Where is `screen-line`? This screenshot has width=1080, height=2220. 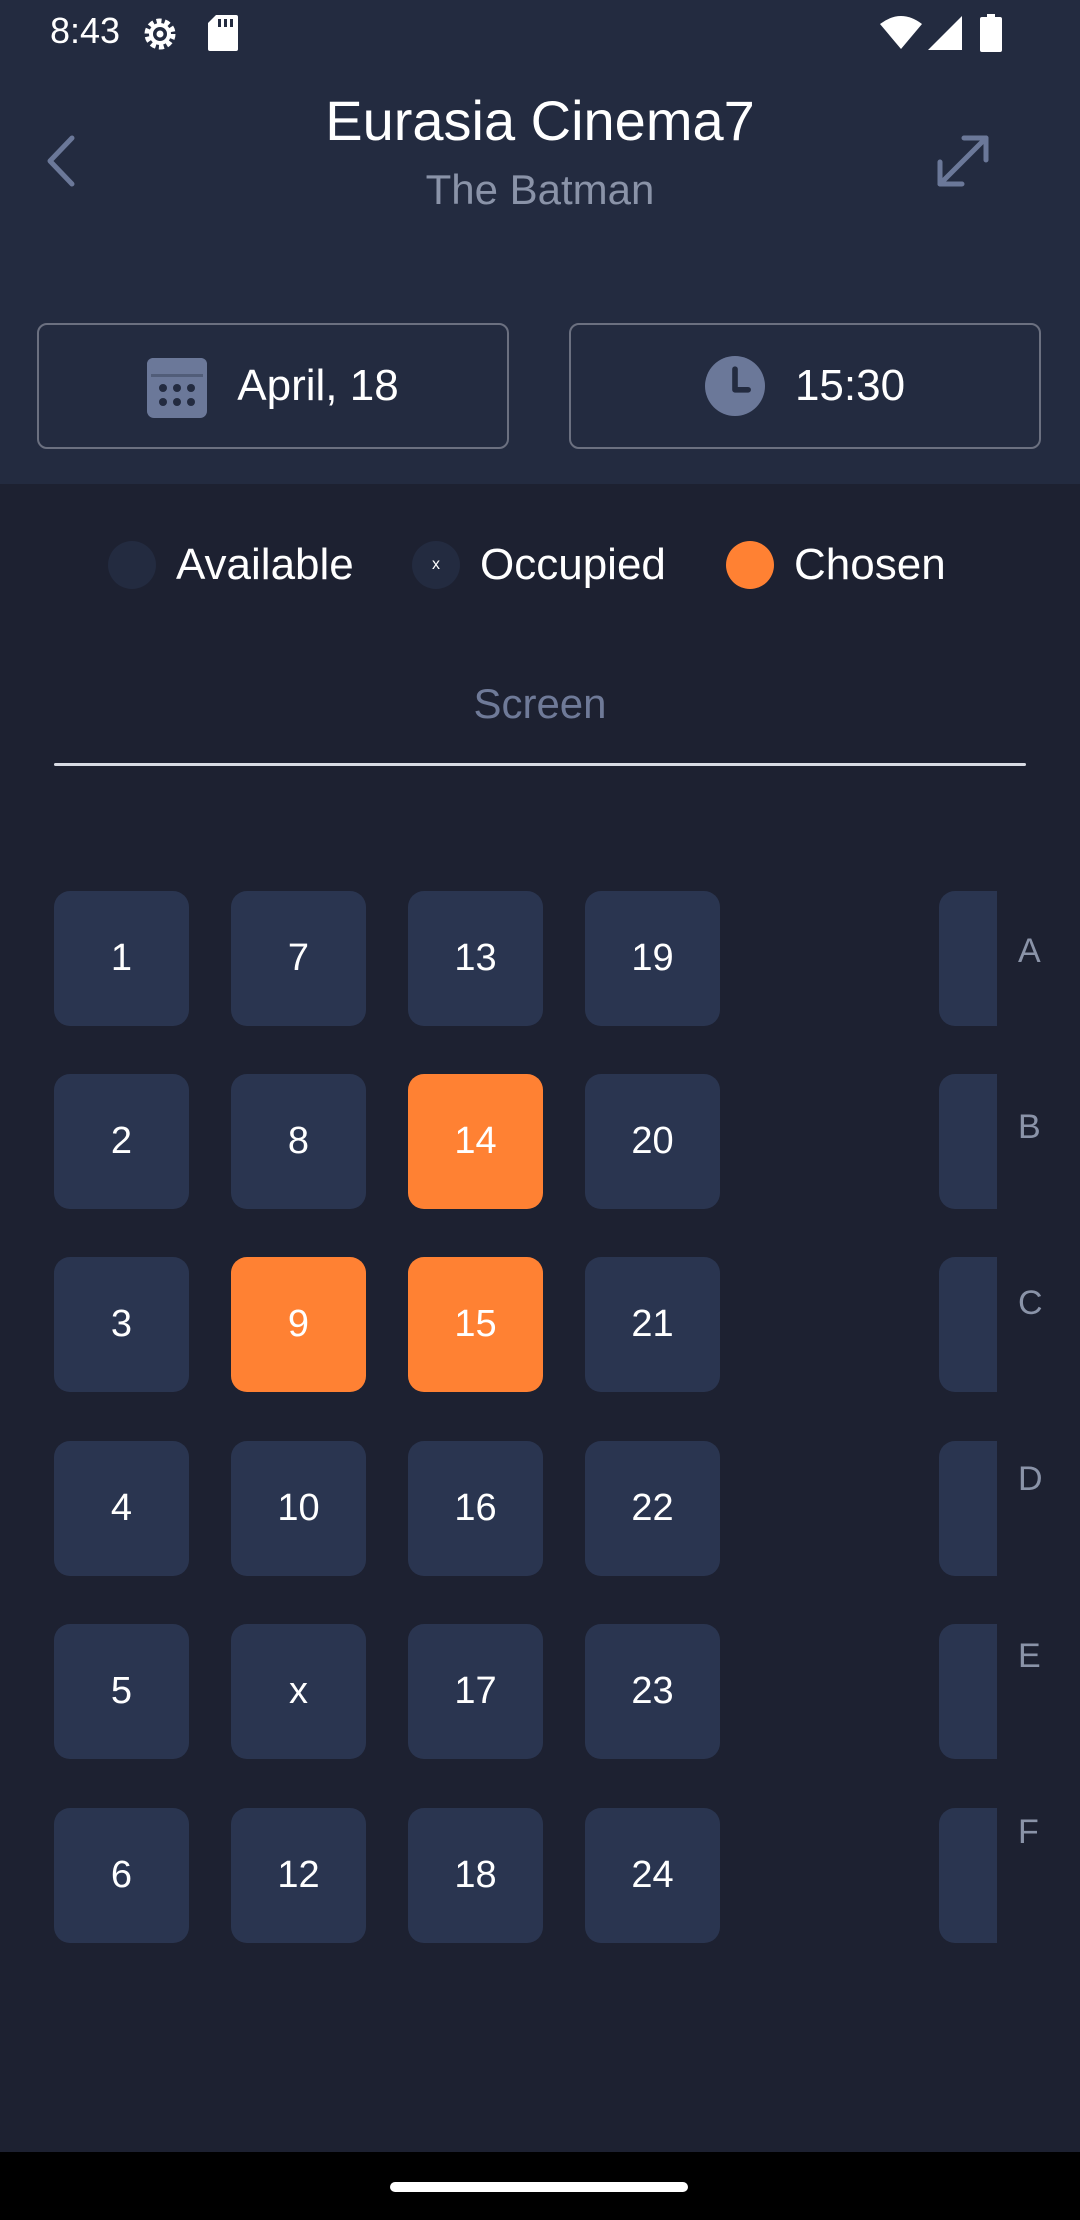 screen-line is located at coordinates (540, 764).